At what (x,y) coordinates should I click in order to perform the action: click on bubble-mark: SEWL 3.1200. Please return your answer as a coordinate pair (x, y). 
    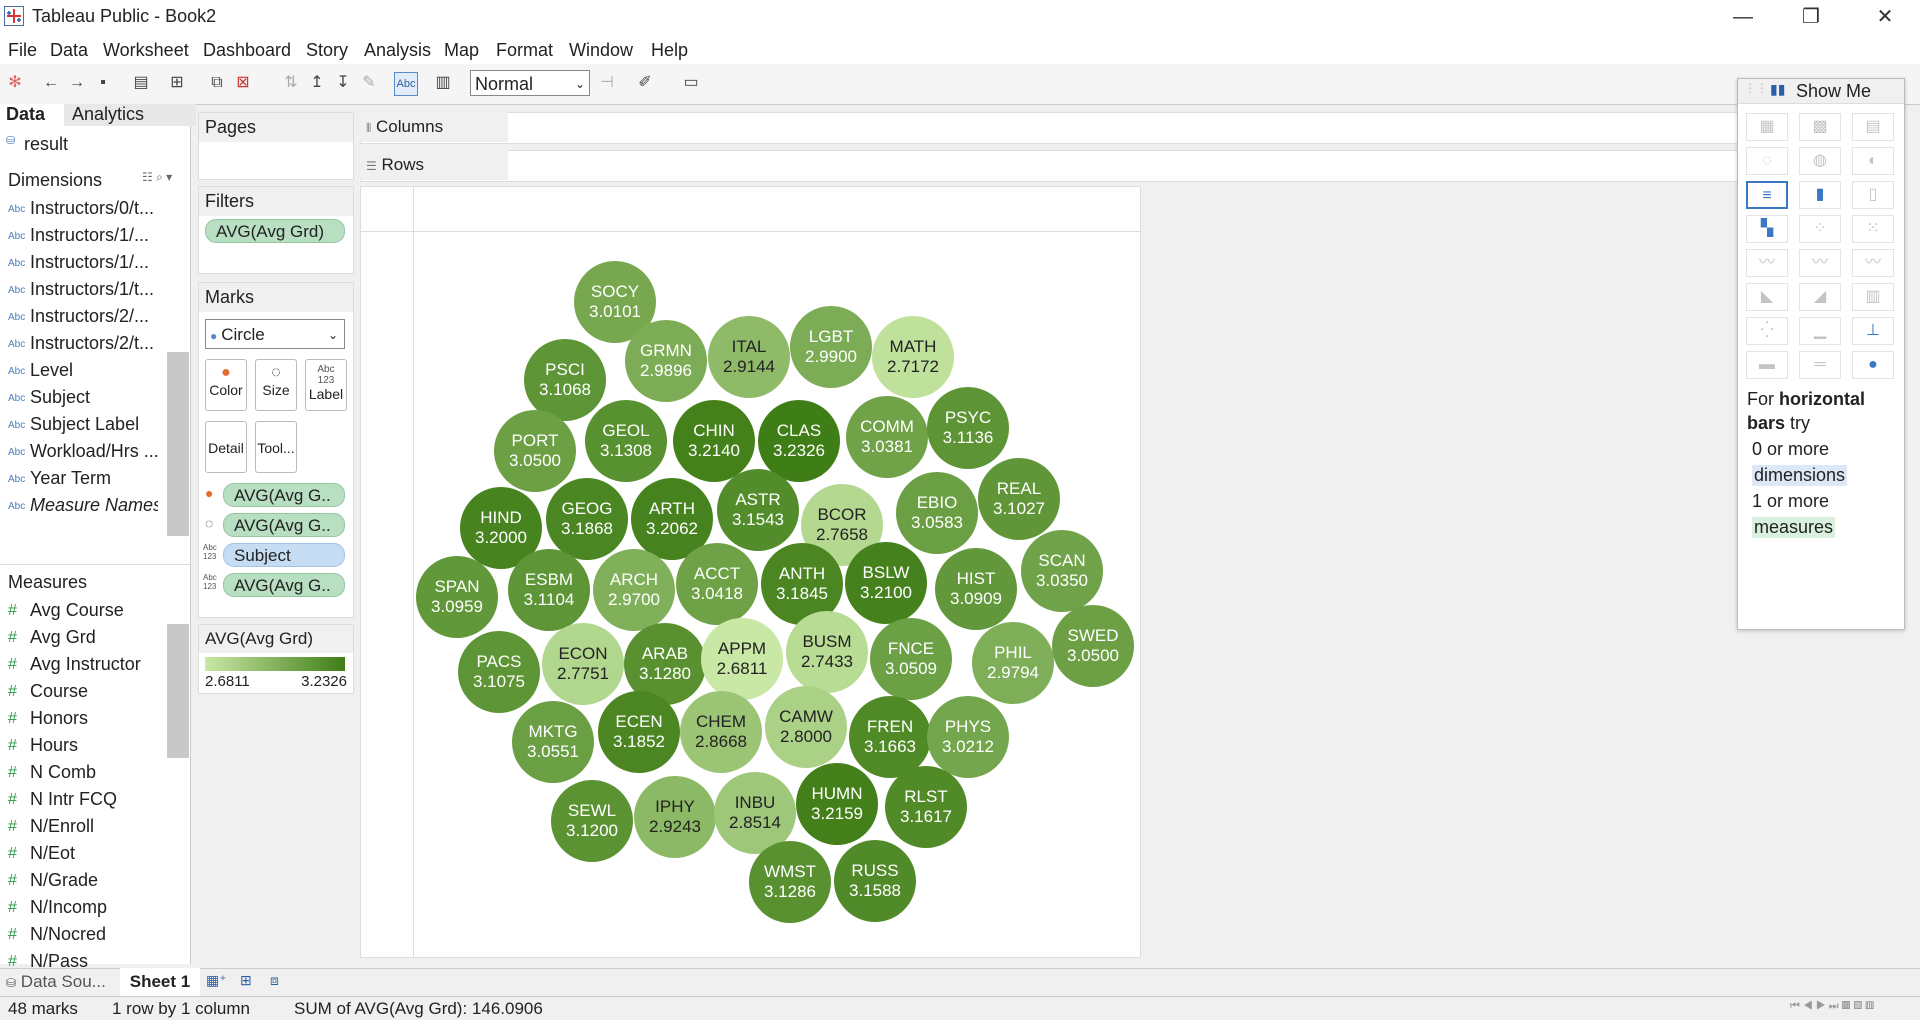
    Looking at the image, I should click on (592, 821).